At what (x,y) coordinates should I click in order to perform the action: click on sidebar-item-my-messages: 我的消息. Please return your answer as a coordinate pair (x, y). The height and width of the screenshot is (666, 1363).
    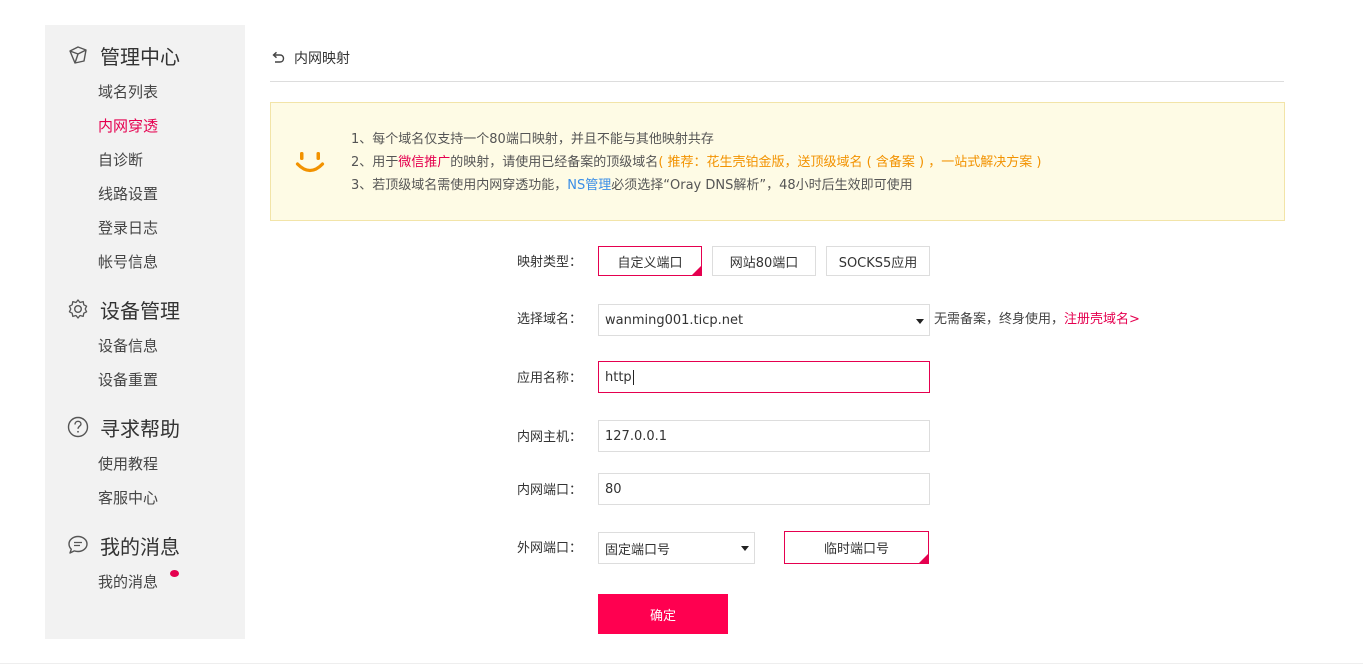
    Looking at the image, I should click on (138, 581).